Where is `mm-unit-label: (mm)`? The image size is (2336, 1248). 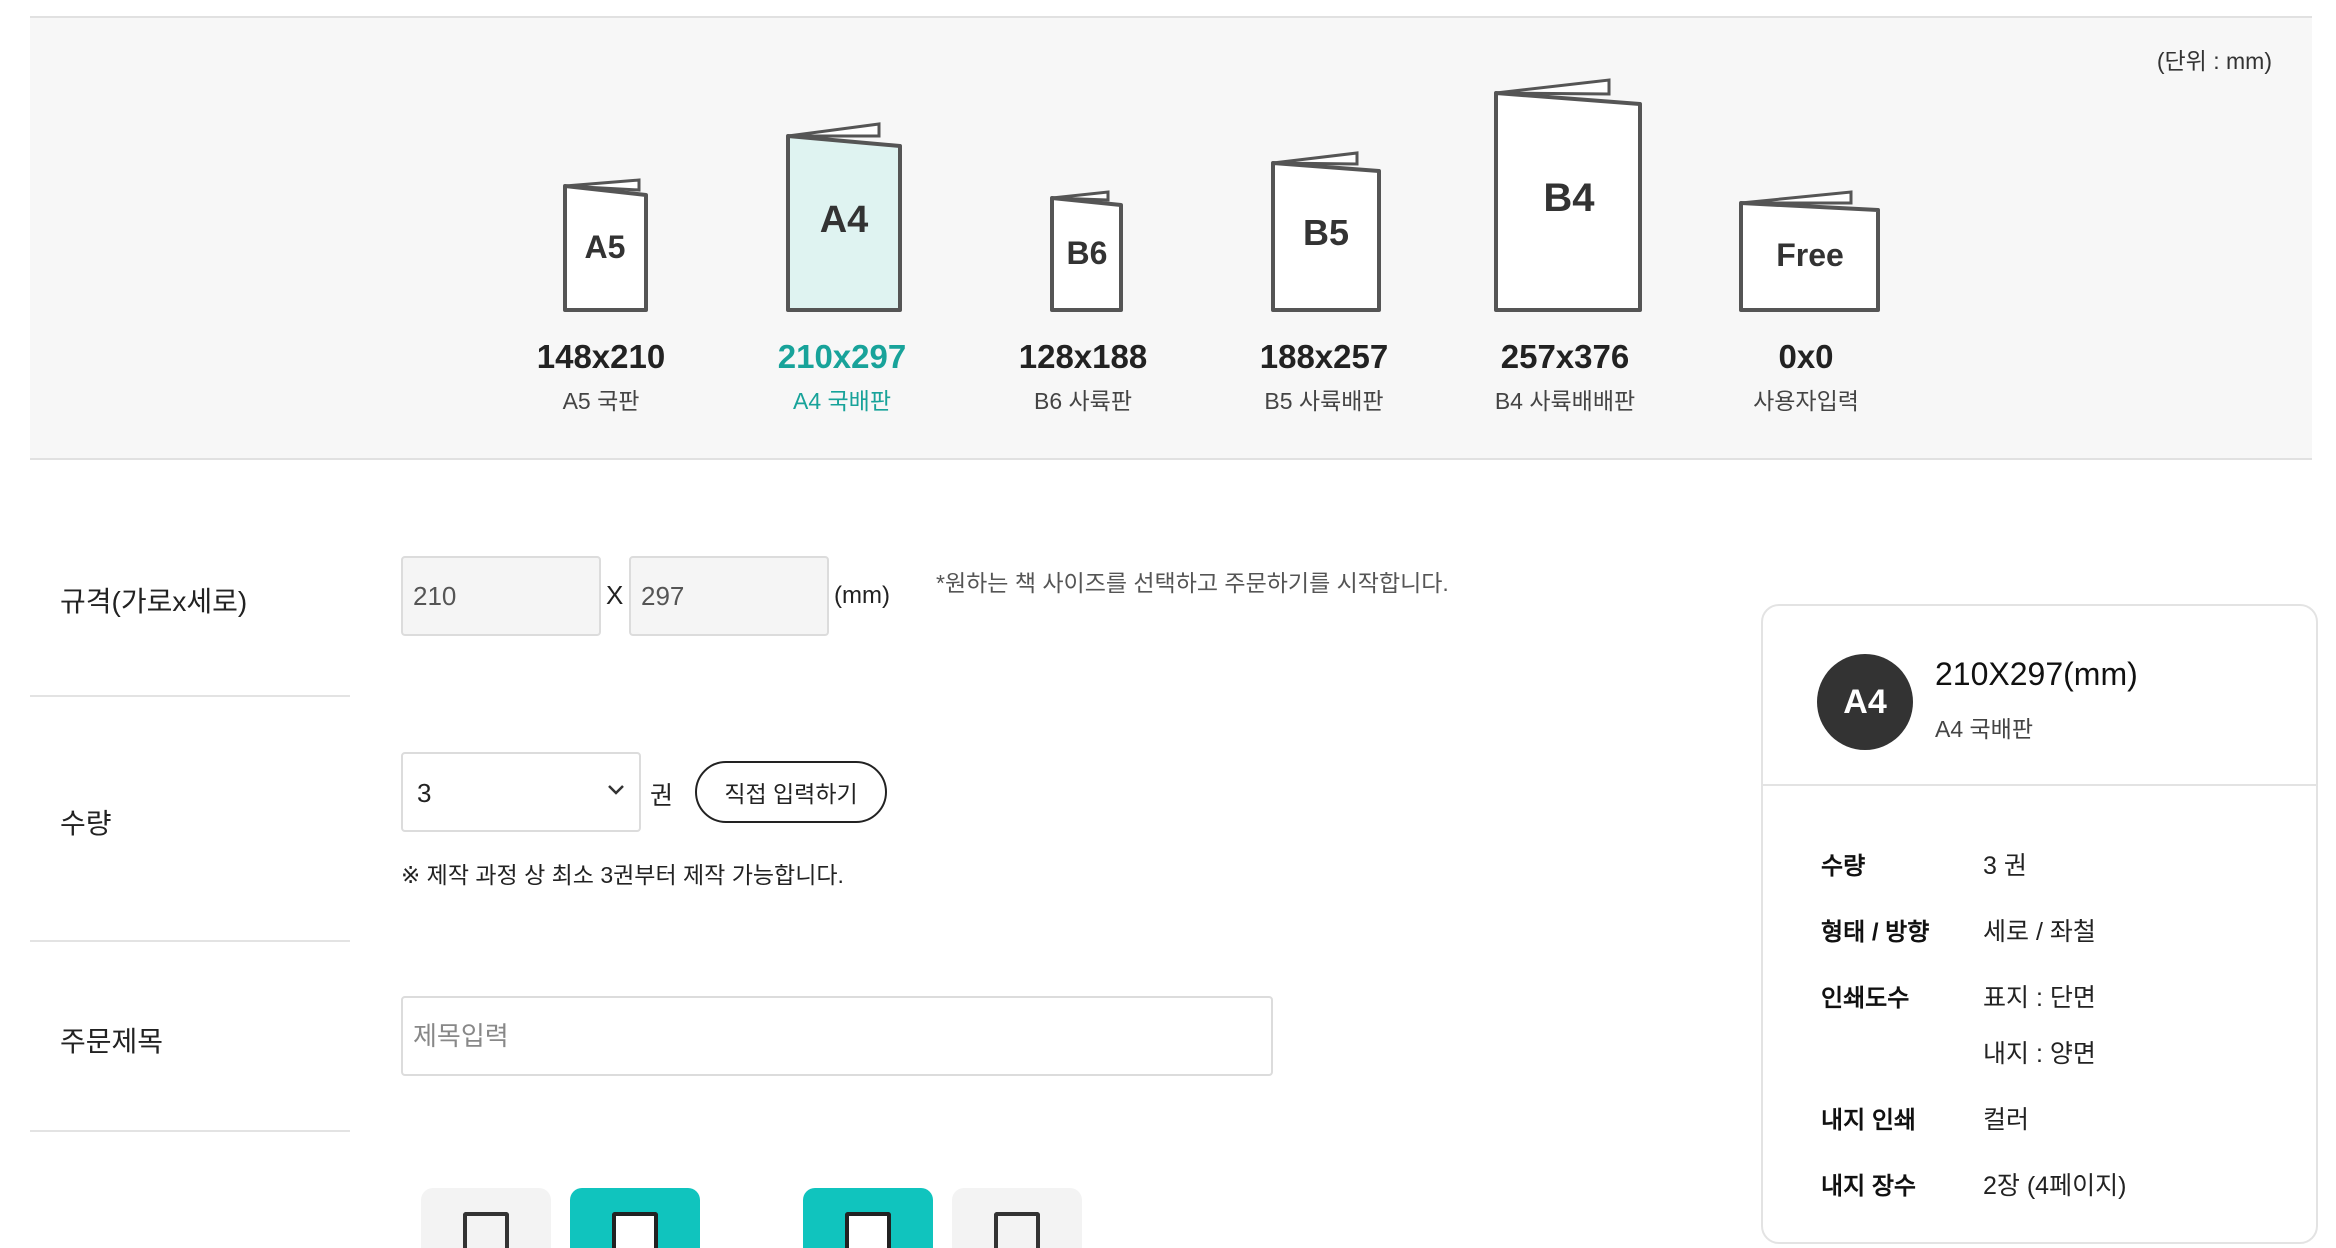
mm-unit-label: (mm) is located at coordinates (862, 595).